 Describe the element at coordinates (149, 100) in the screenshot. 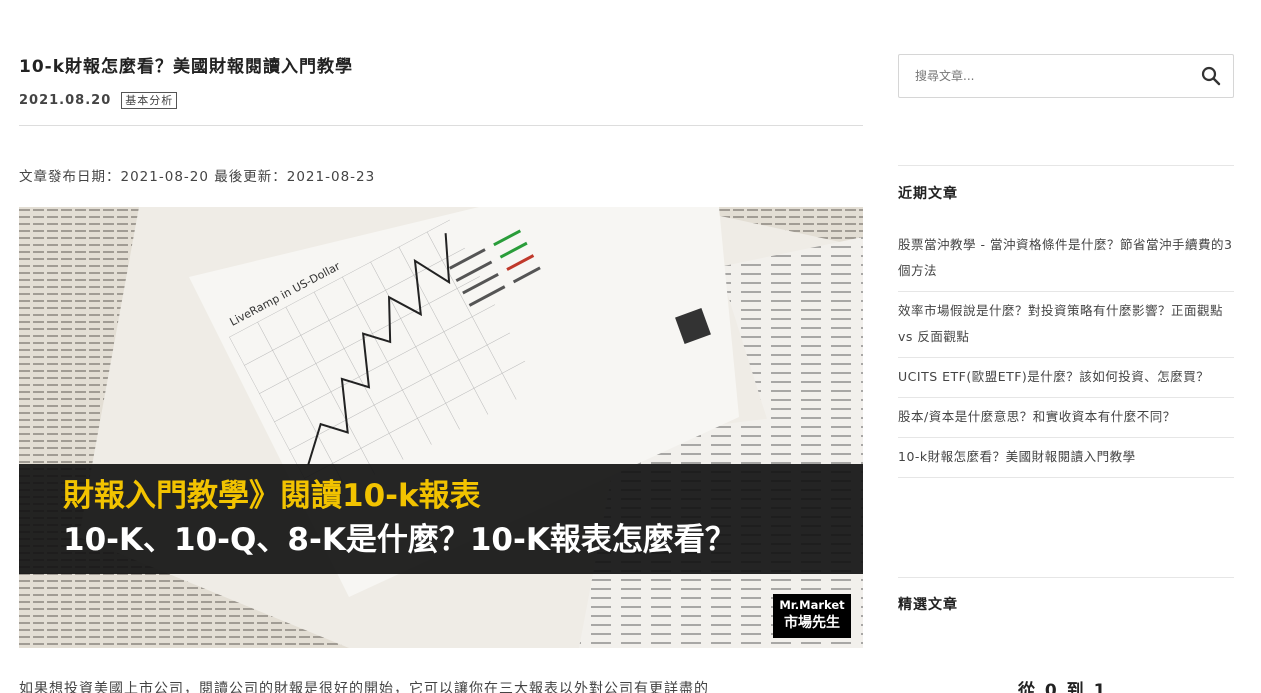

I see `category-tag: 基本分析` at that location.